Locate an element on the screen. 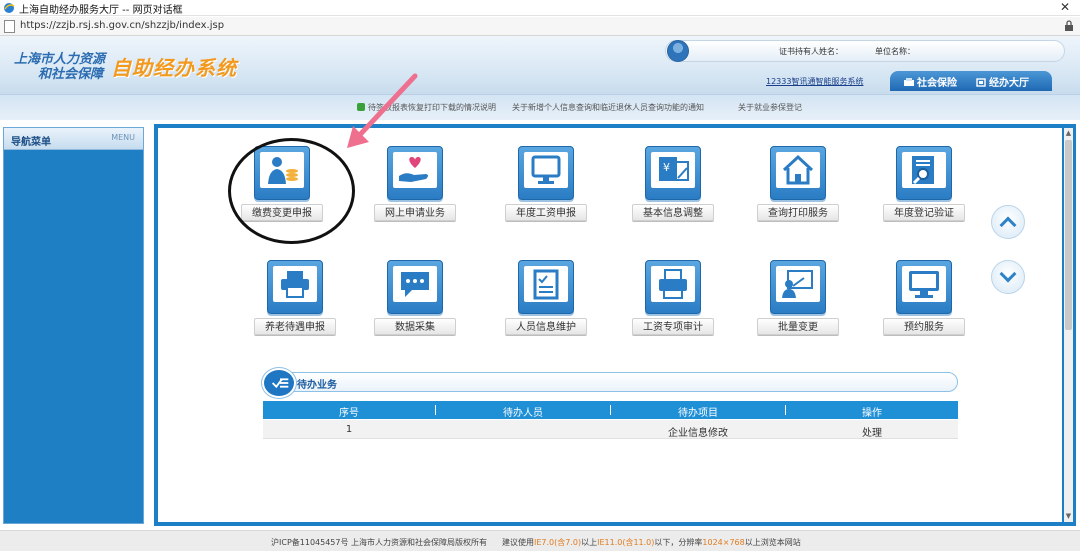 Image resolution: width=1080 pixels, height=551 pixels. shield-icon is located at coordinates (909, 82).